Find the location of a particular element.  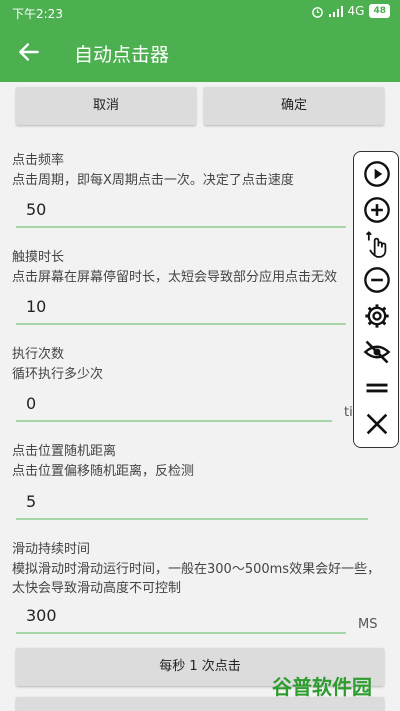

remove-icon is located at coordinates (377, 280).